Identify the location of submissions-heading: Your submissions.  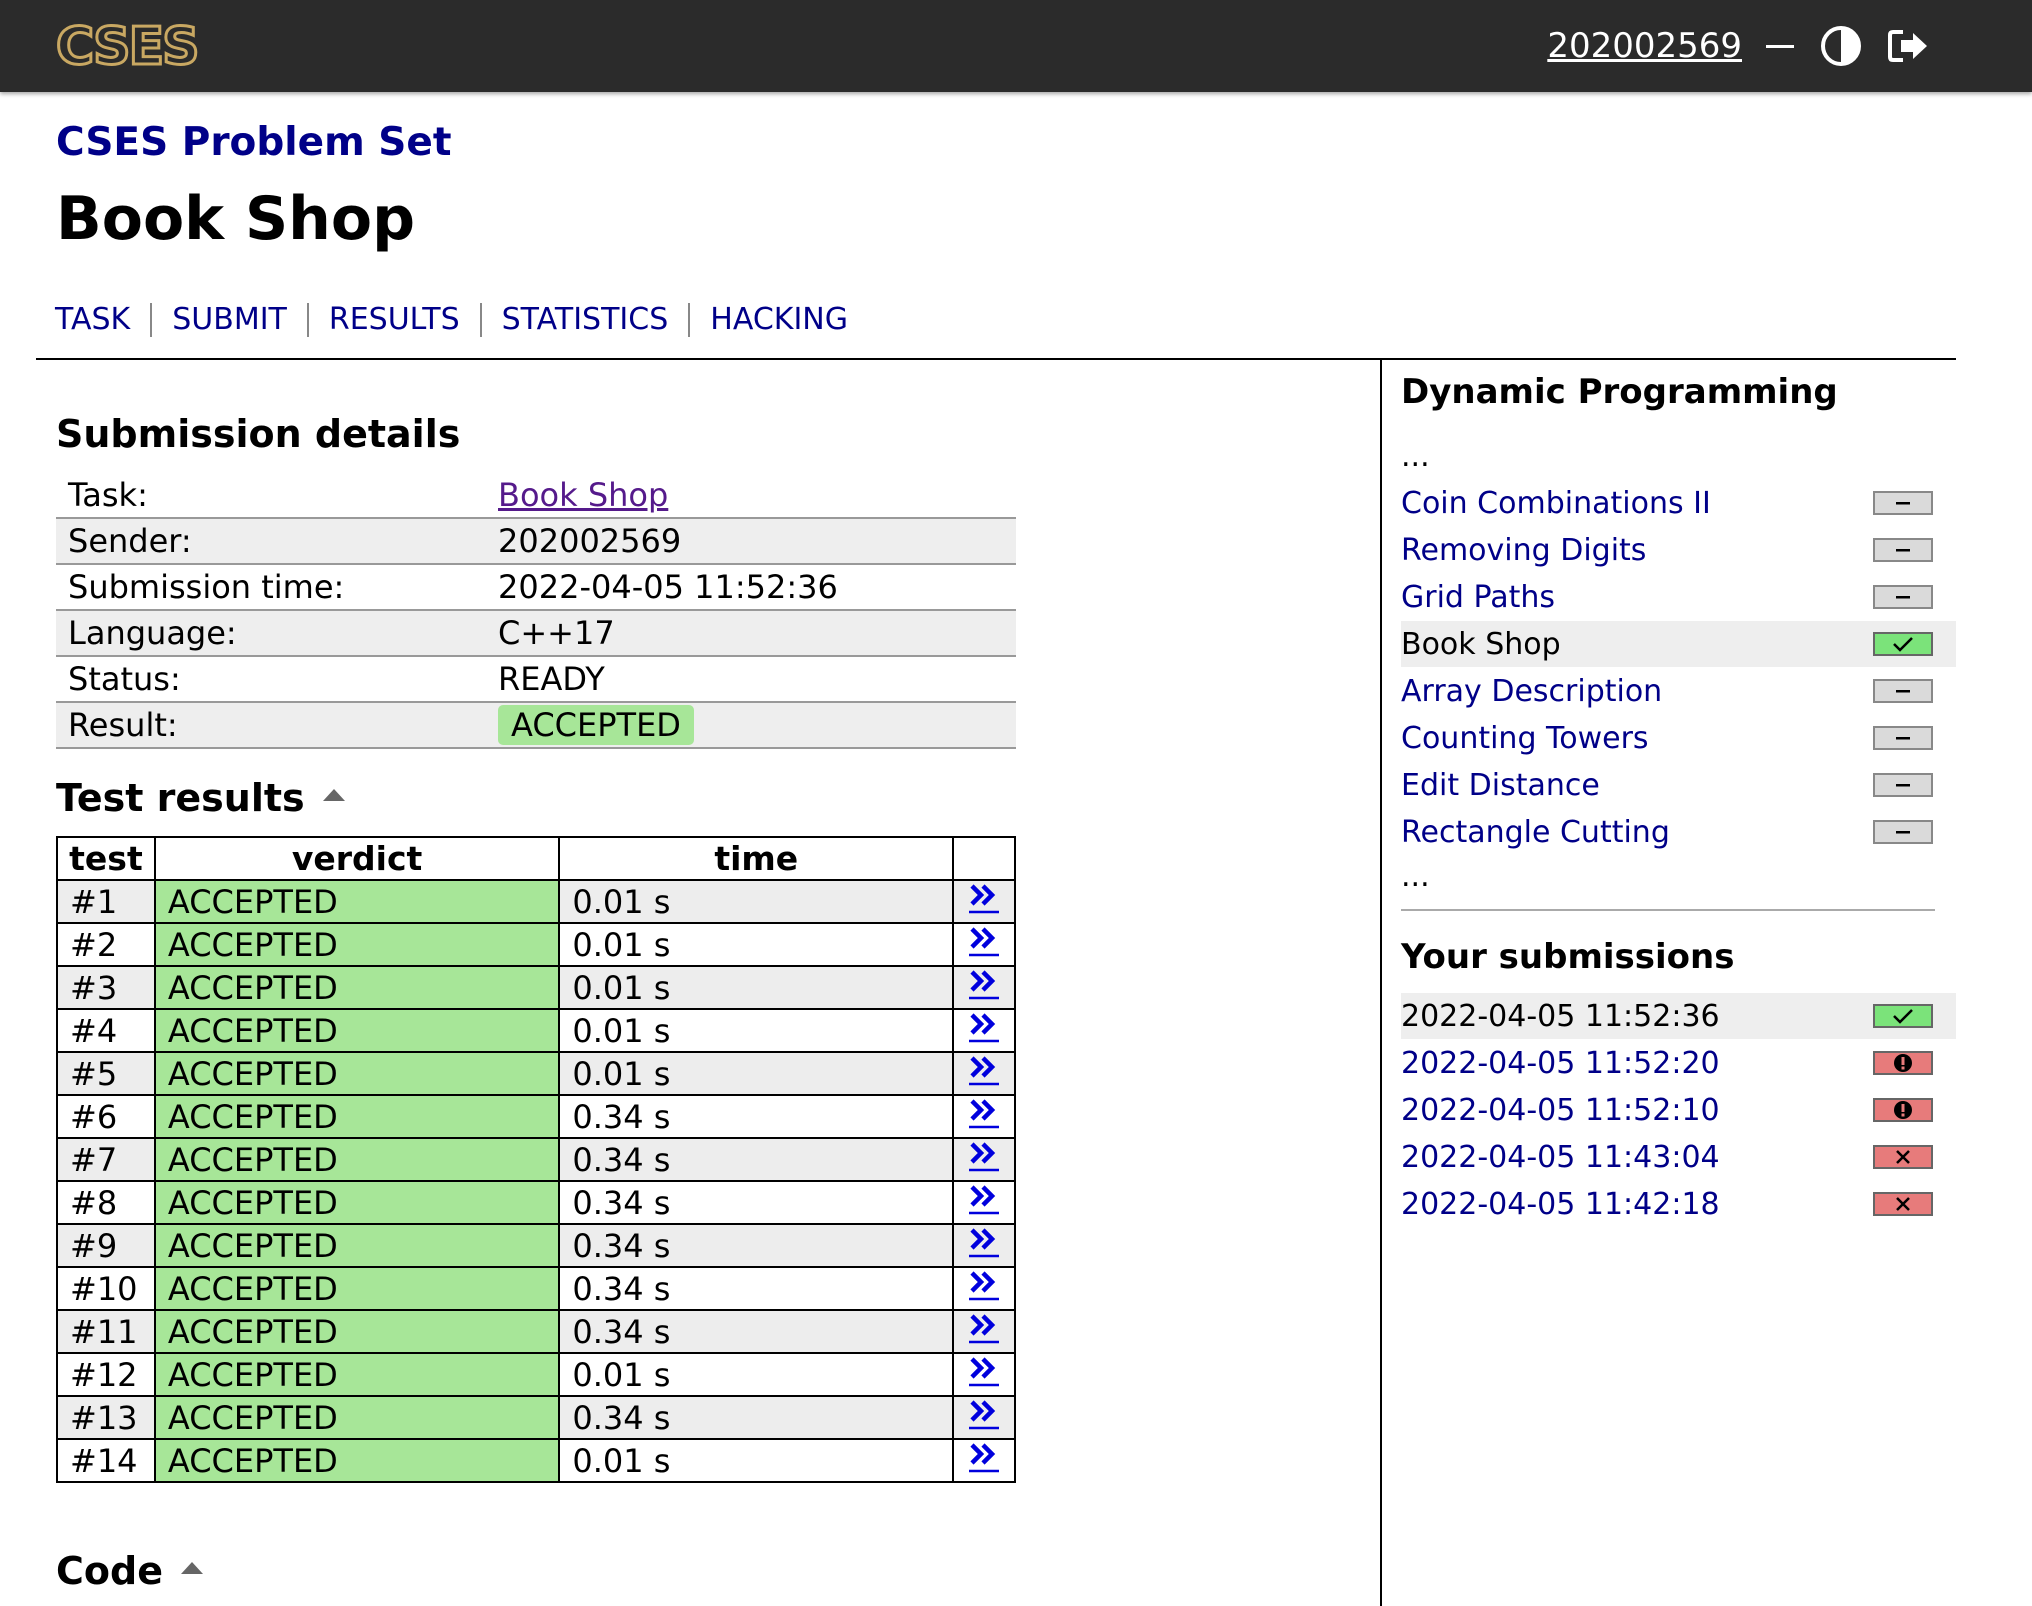
(1568, 957).